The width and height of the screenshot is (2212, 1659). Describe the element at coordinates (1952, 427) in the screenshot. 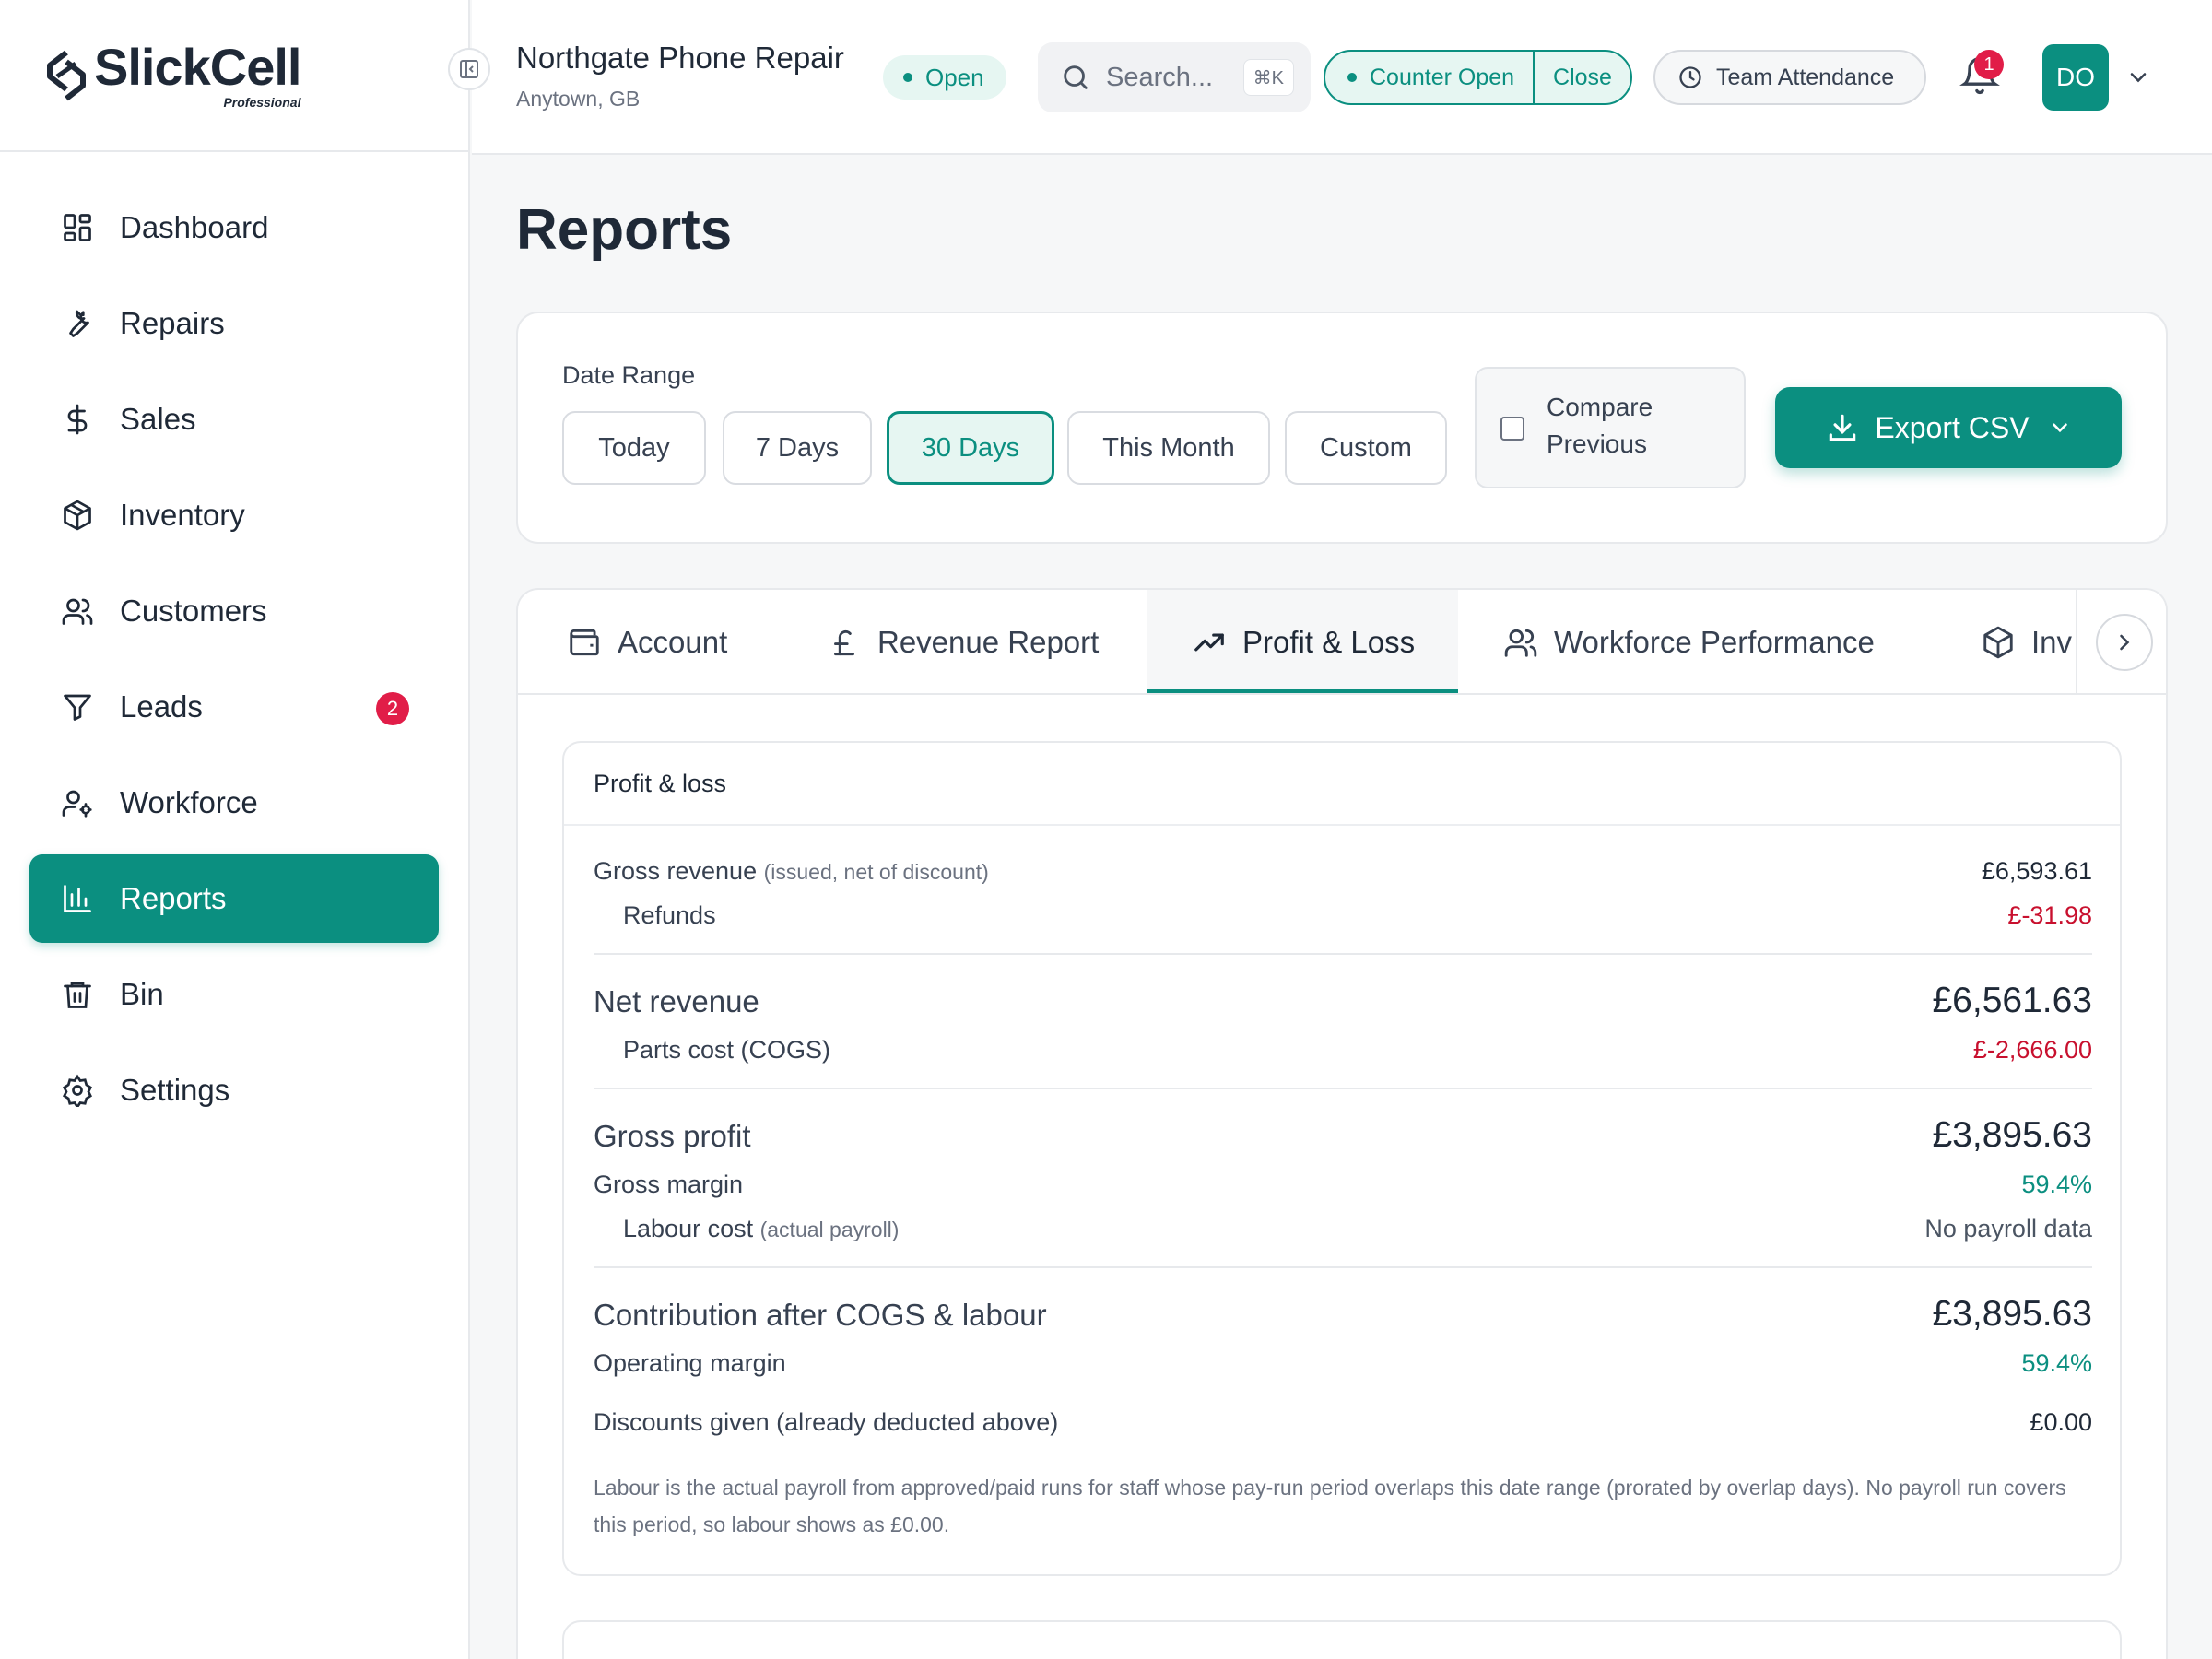

I see `export-csv-label: Export CSV` at that location.